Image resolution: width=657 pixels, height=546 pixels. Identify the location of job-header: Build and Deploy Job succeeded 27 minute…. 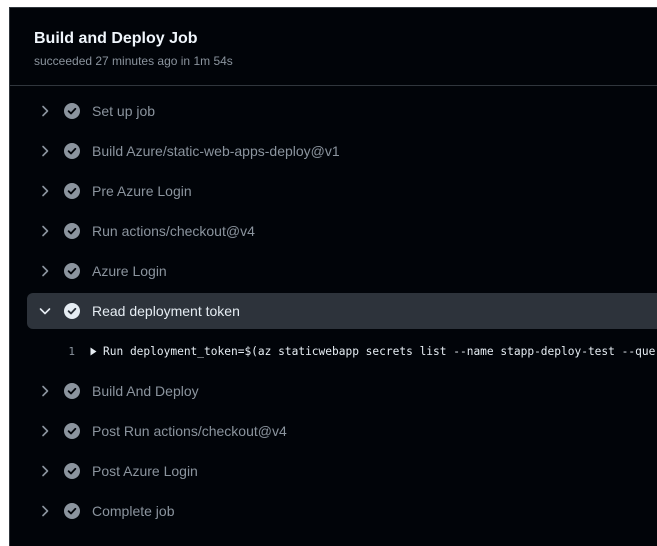
(333, 47).